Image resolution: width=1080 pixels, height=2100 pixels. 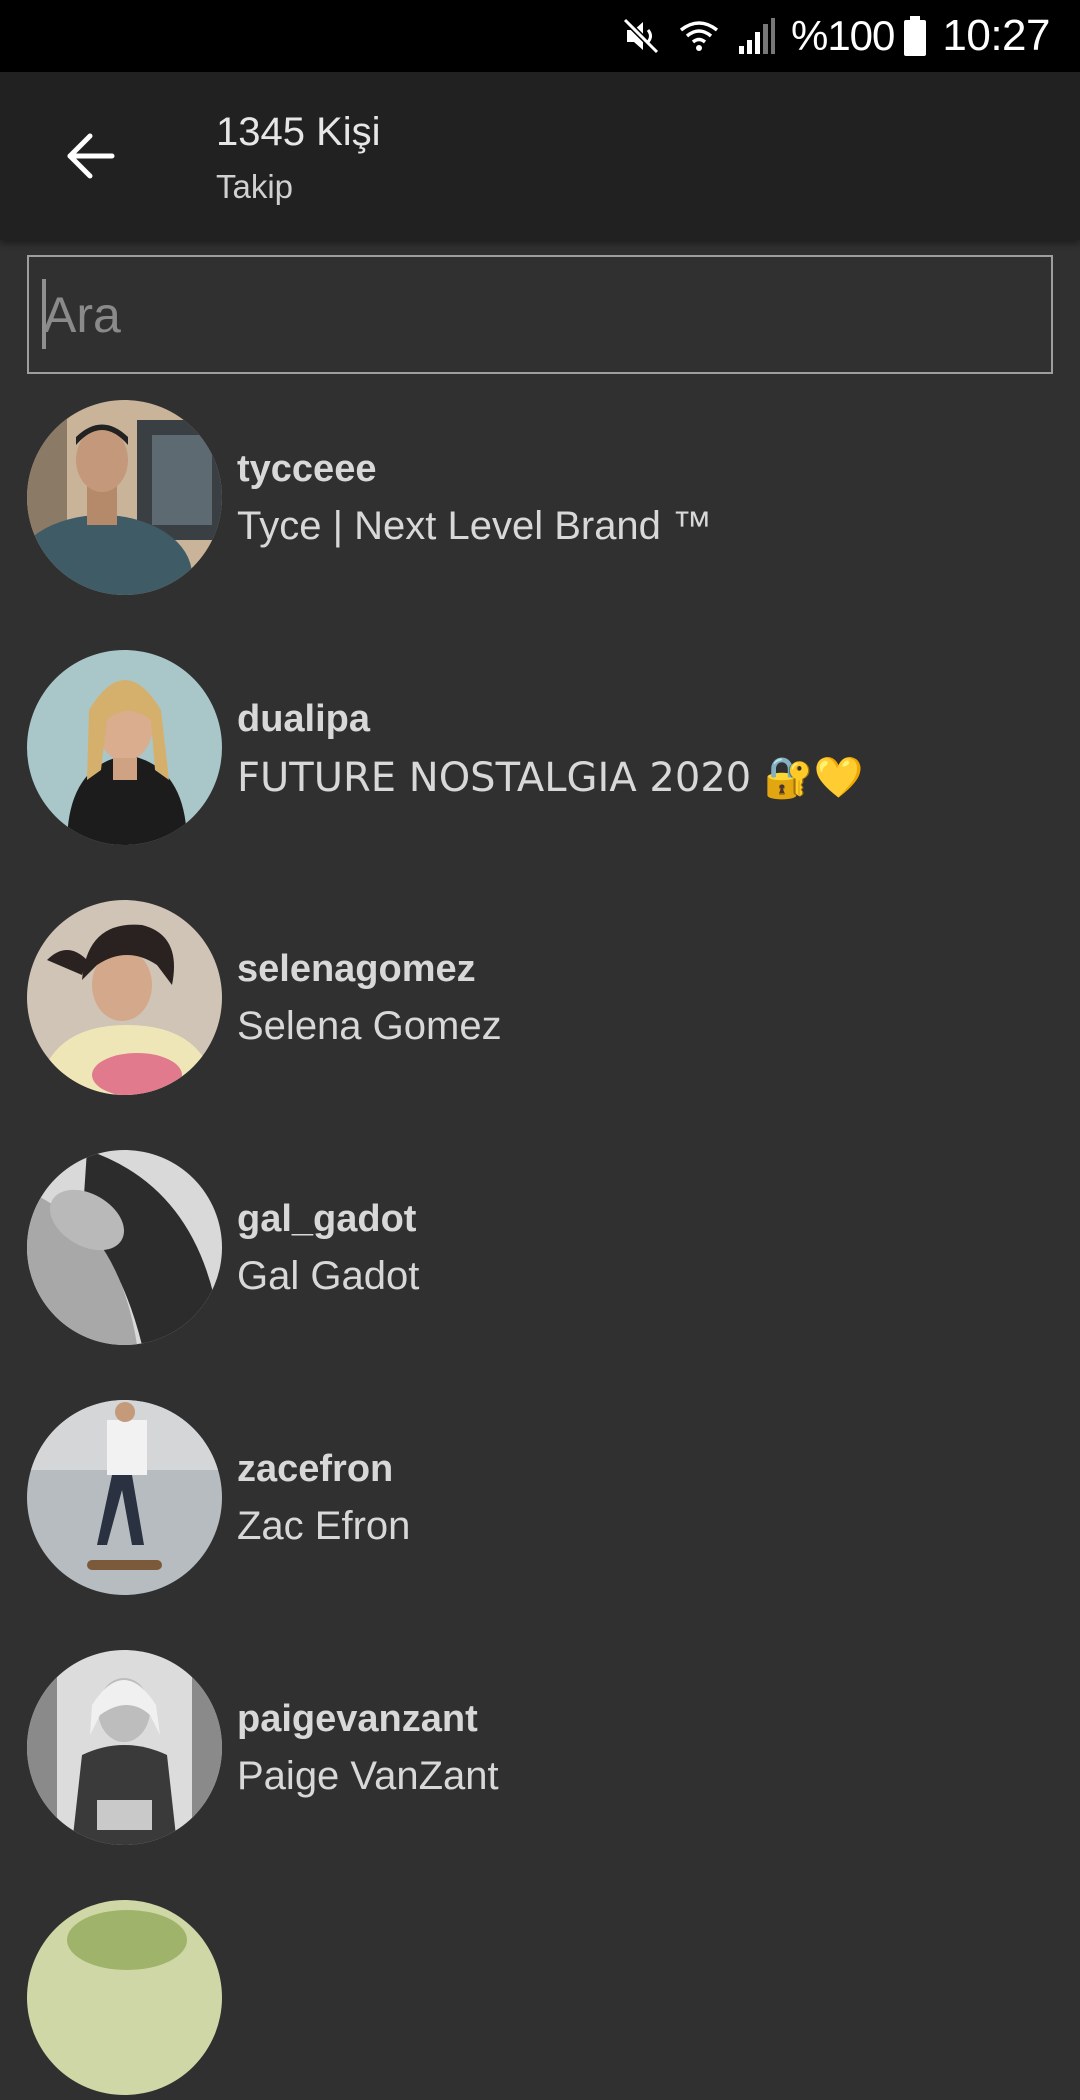 I want to click on username: zacefron, so click(x=315, y=1469).